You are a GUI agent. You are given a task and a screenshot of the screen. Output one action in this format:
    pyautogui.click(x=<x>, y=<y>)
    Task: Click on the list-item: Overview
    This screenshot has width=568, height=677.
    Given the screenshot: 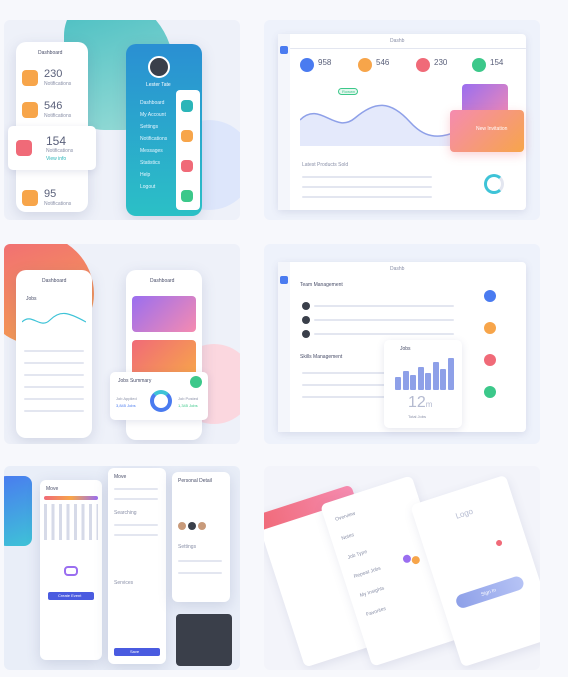 What is the action you would take?
    pyautogui.click(x=346, y=517)
    